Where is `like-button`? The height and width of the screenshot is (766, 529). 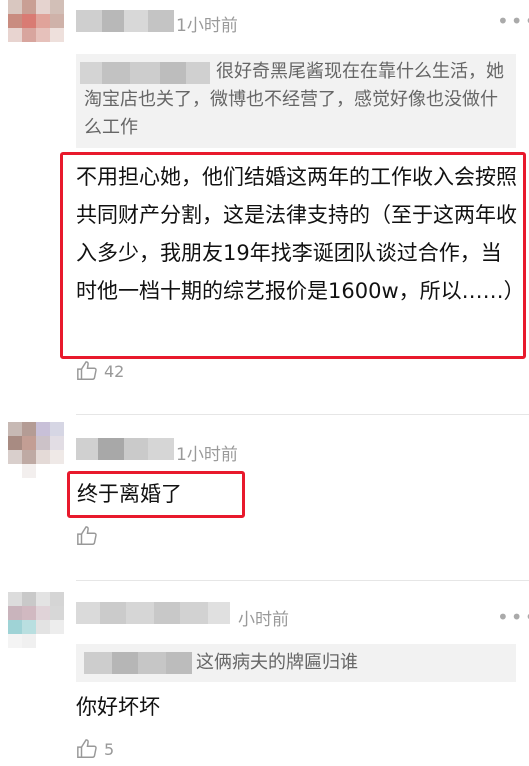
like-button is located at coordinates (90, 536).